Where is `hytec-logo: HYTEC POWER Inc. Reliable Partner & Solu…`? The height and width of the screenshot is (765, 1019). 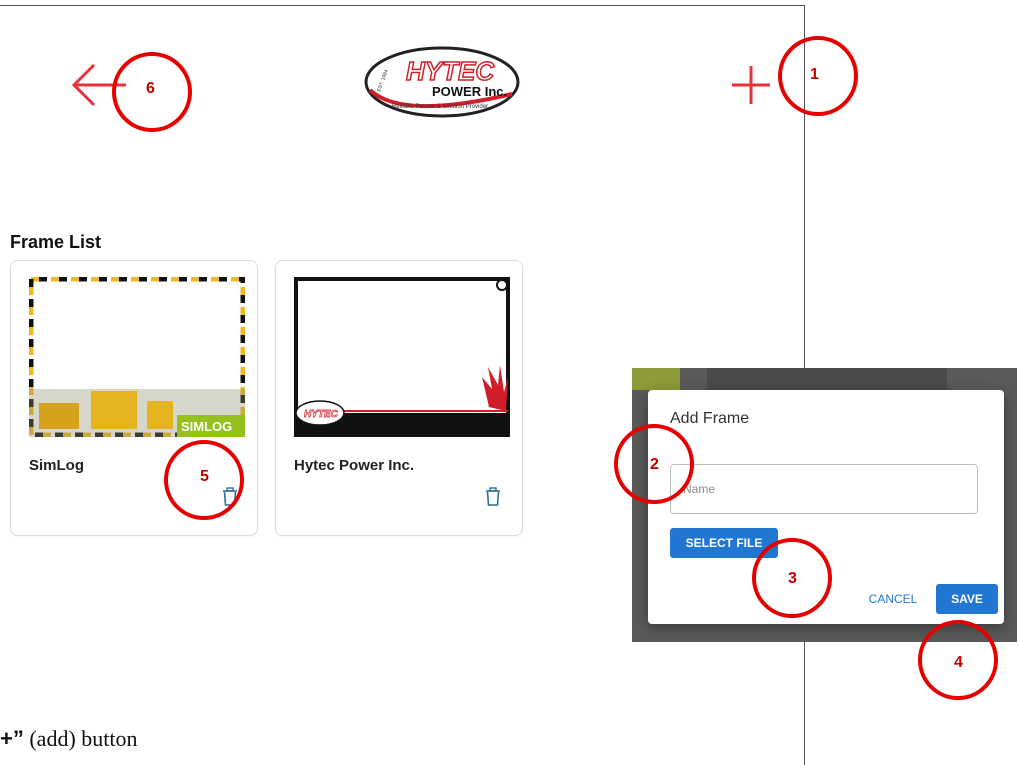 hytec-logo: HYTEC POWER Inc. Reliable Partner & Solu… is located at coordinates (442, 82).